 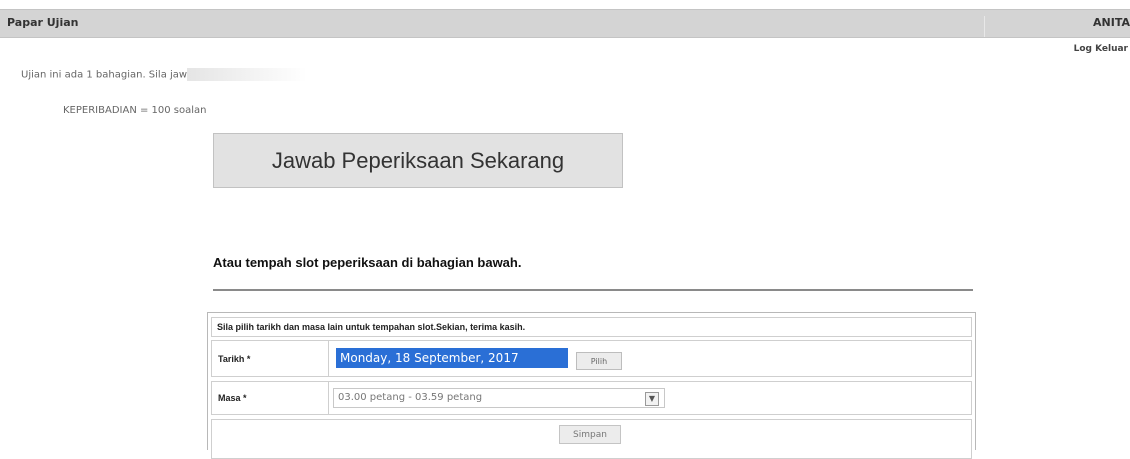 What do you see at coordinates (270, 358) in the screenshot?
I see `date-label-cell: Tarikh *` at bounding box center [270, 358].